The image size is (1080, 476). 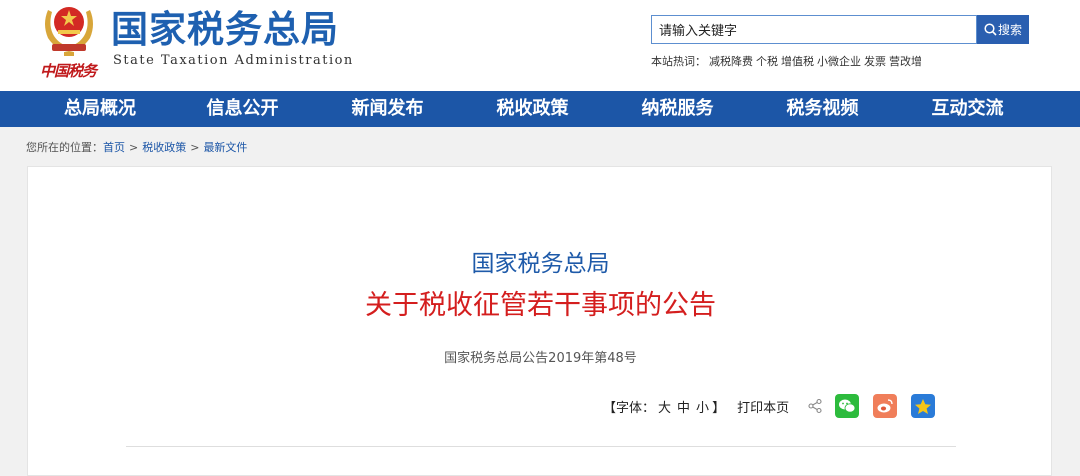 I want to click on divider, so click(x=541, y=446).